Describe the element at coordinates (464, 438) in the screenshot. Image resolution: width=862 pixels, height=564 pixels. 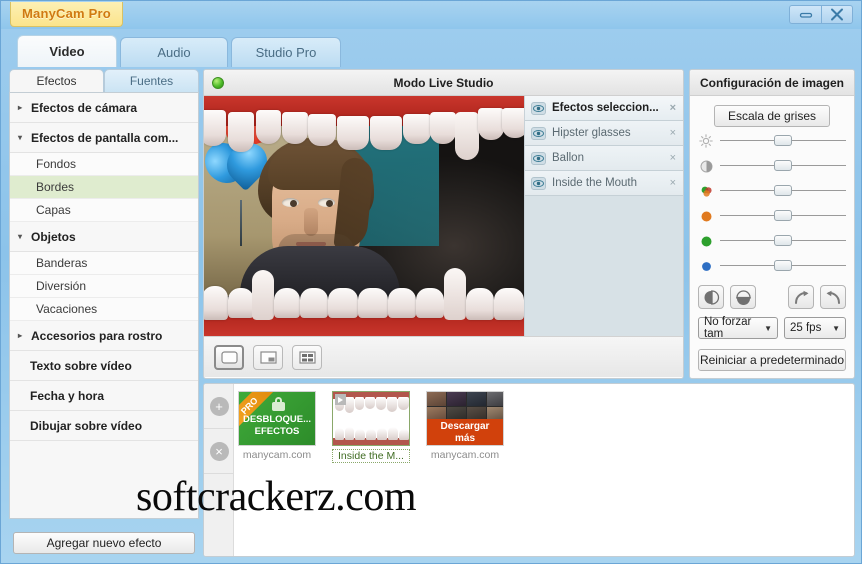
I see `thumbnail-text-line2: más` at that location.